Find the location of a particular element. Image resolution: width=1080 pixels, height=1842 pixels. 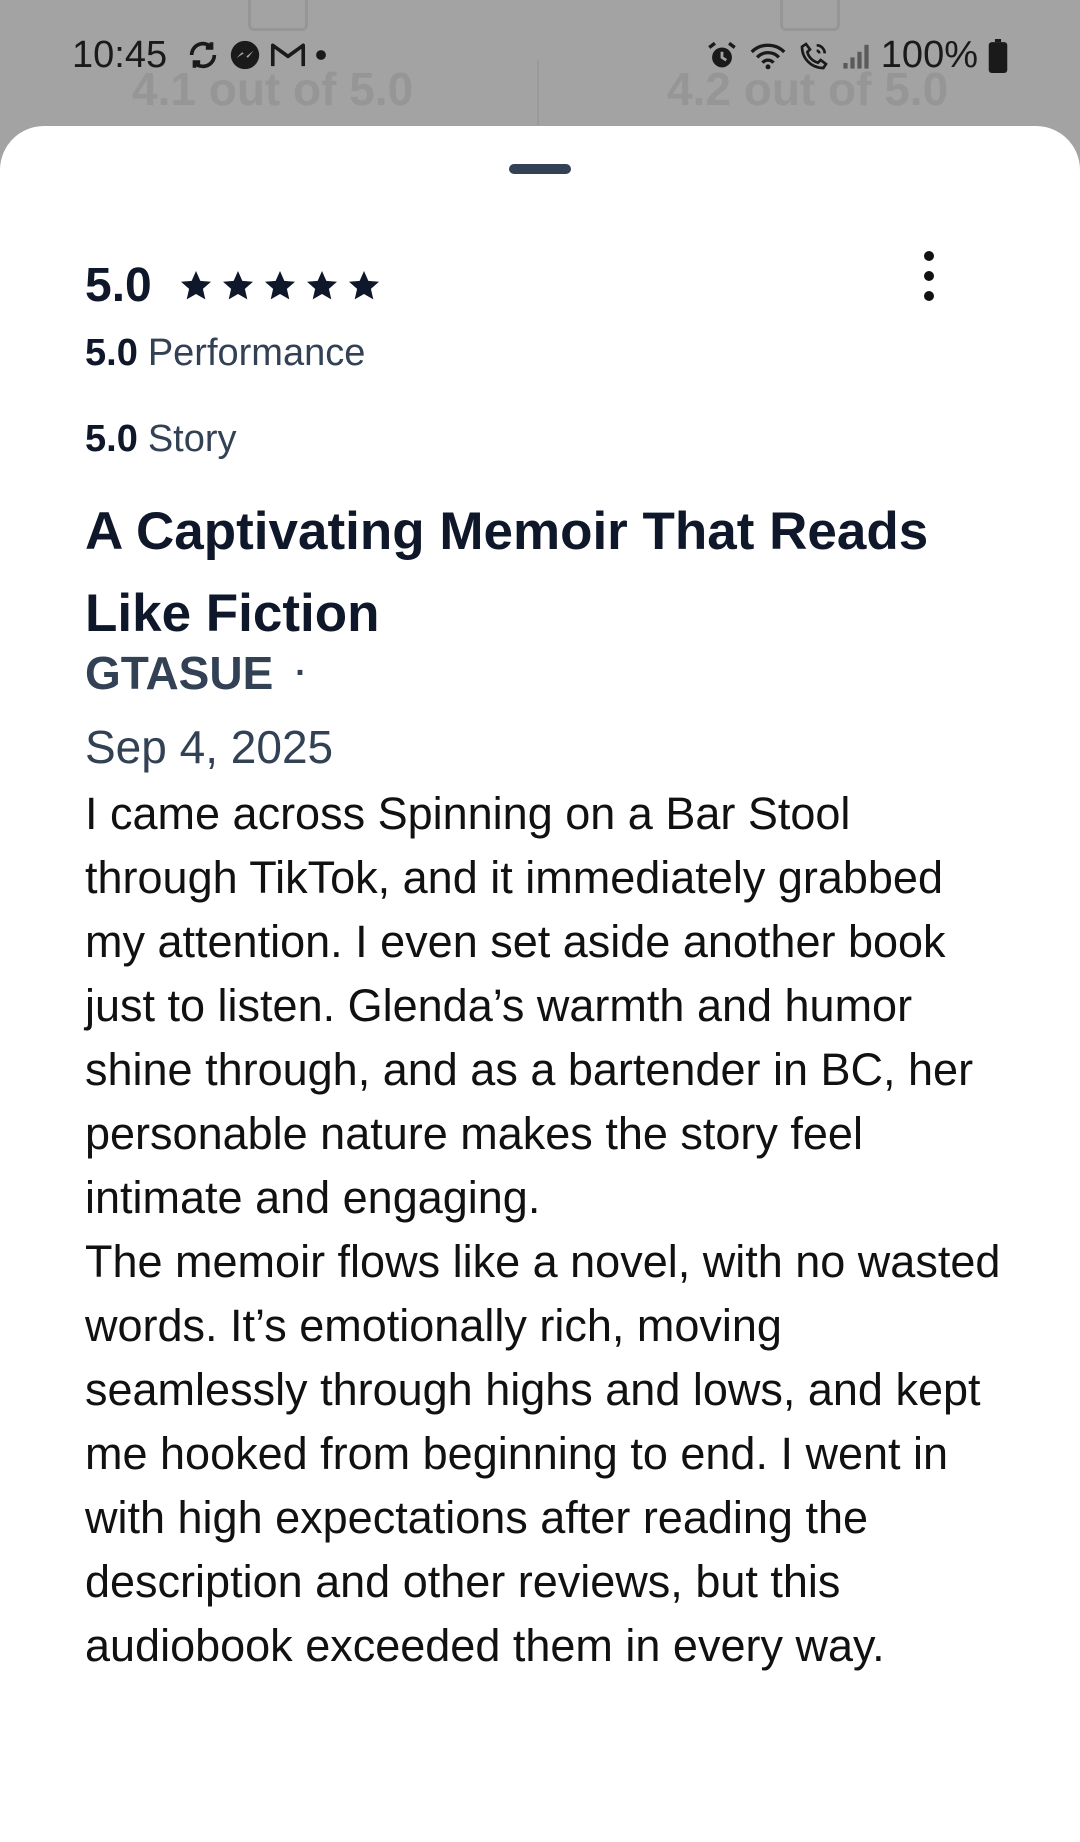

review-date: Sep 4, 2025 is located at coordinates (209, 747).